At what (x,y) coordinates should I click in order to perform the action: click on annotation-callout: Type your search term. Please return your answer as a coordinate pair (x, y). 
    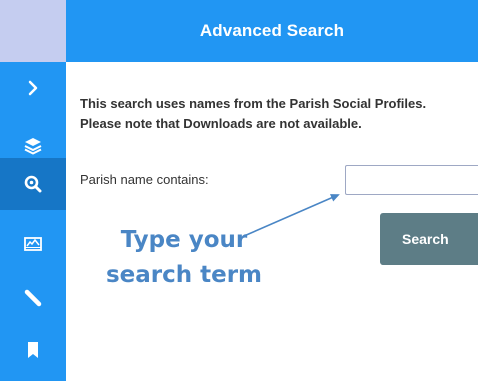
    Looking at the image, I should click on (184, 258).